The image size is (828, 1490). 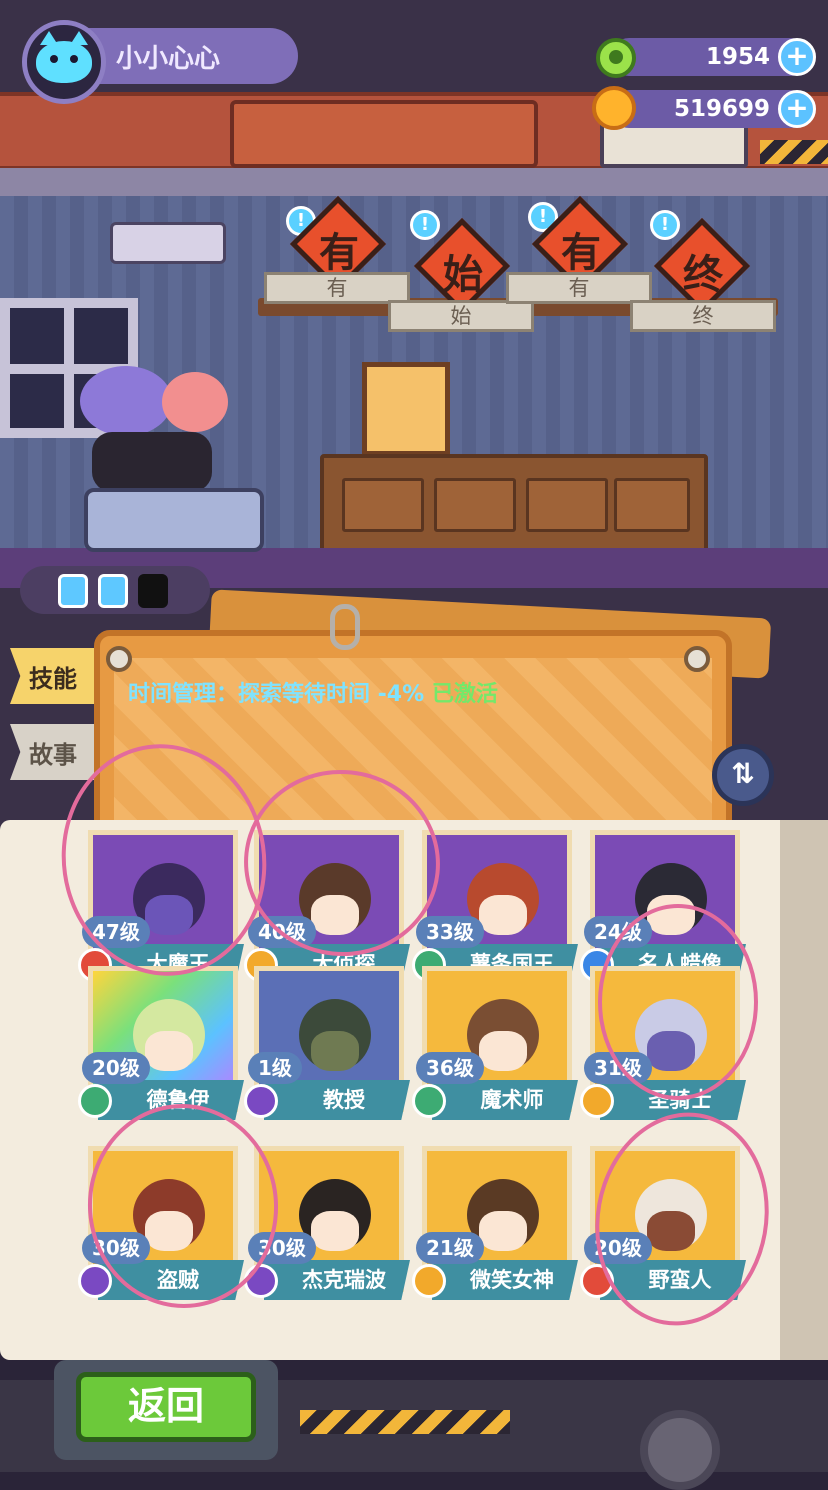 What do you see at coordinates (703, 316) in the screenshot?
I see `sign-plate: 终` at bounding box center [703, 316].